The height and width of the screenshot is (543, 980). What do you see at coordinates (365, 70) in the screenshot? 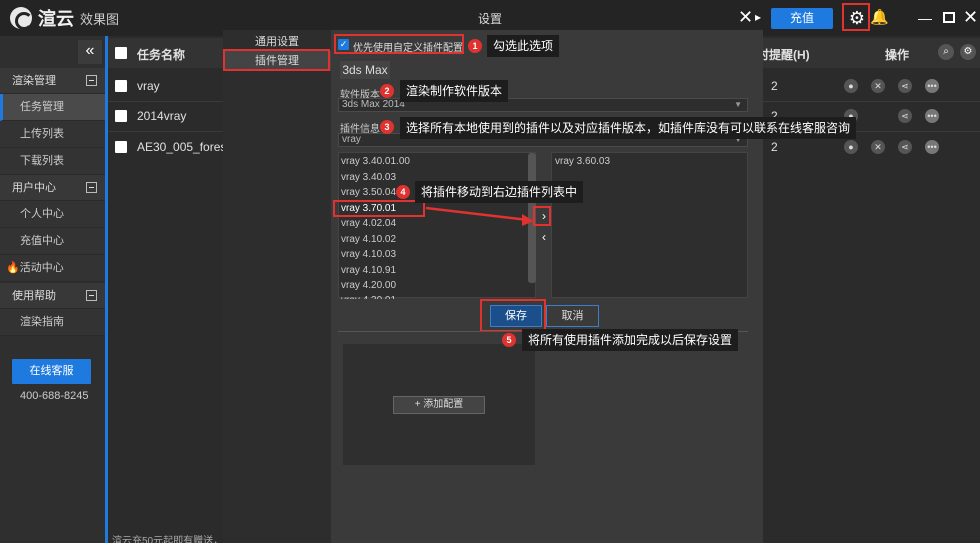
I see `software-tab-3dsmax: 3ds Max` at bounding box center [365, 70].